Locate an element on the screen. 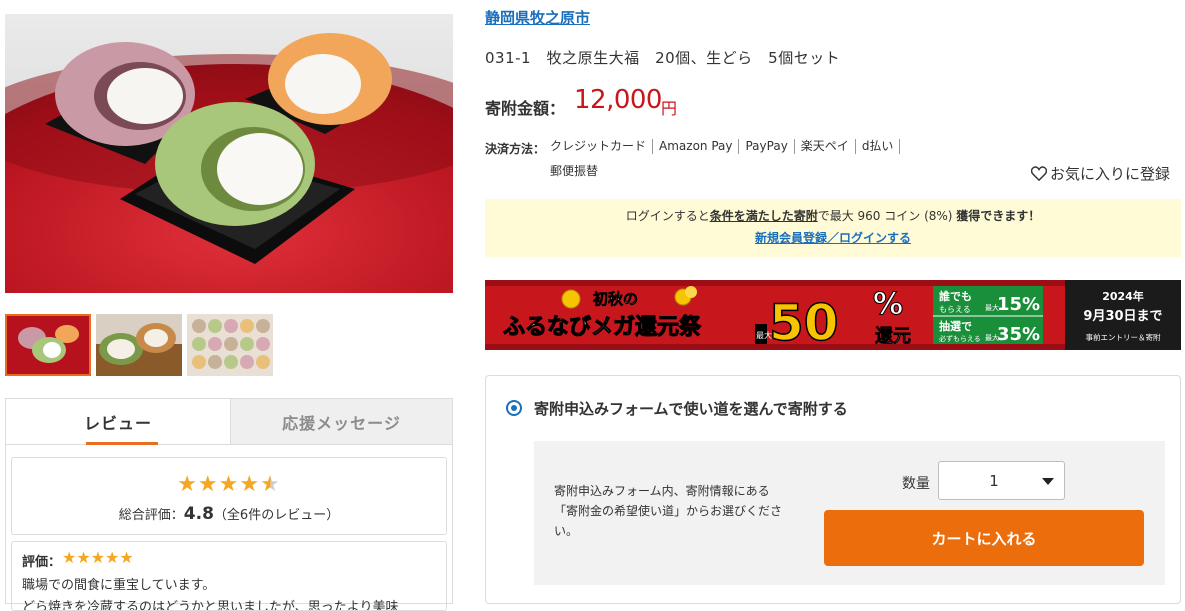 The width and height of the screenshot is (1185, 611). tab-review: レビュー is located at coordinates (118, 422).